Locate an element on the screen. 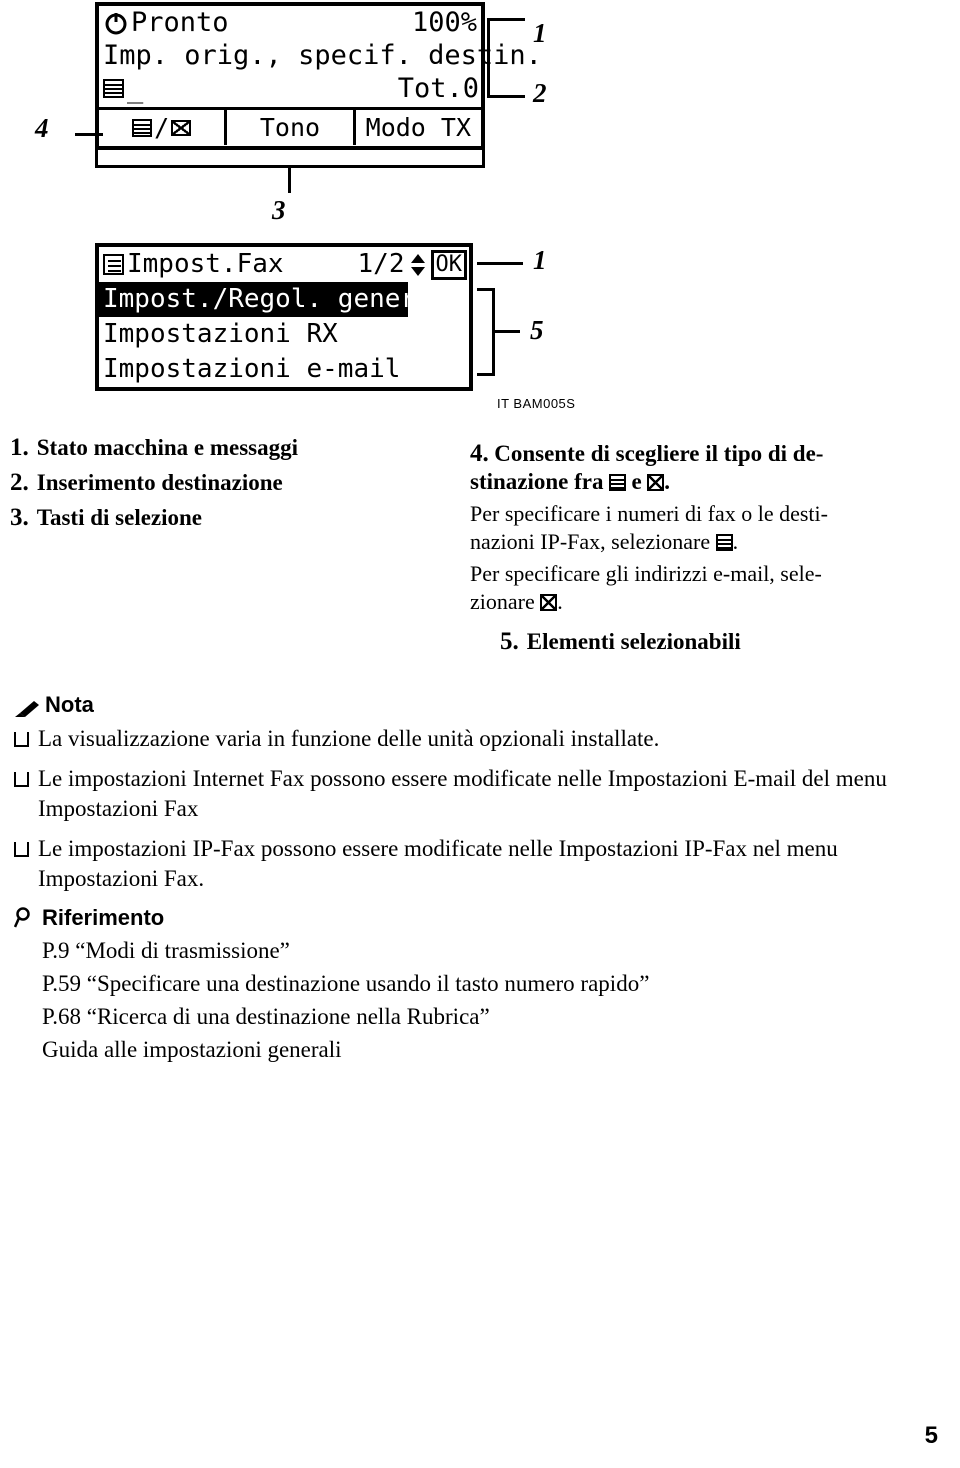 Image resolution: width=960 pixels, height=1468 pixels. lcd-menu-header: Impost.Fax 1/2 OK is located at coordinates (284, 264).